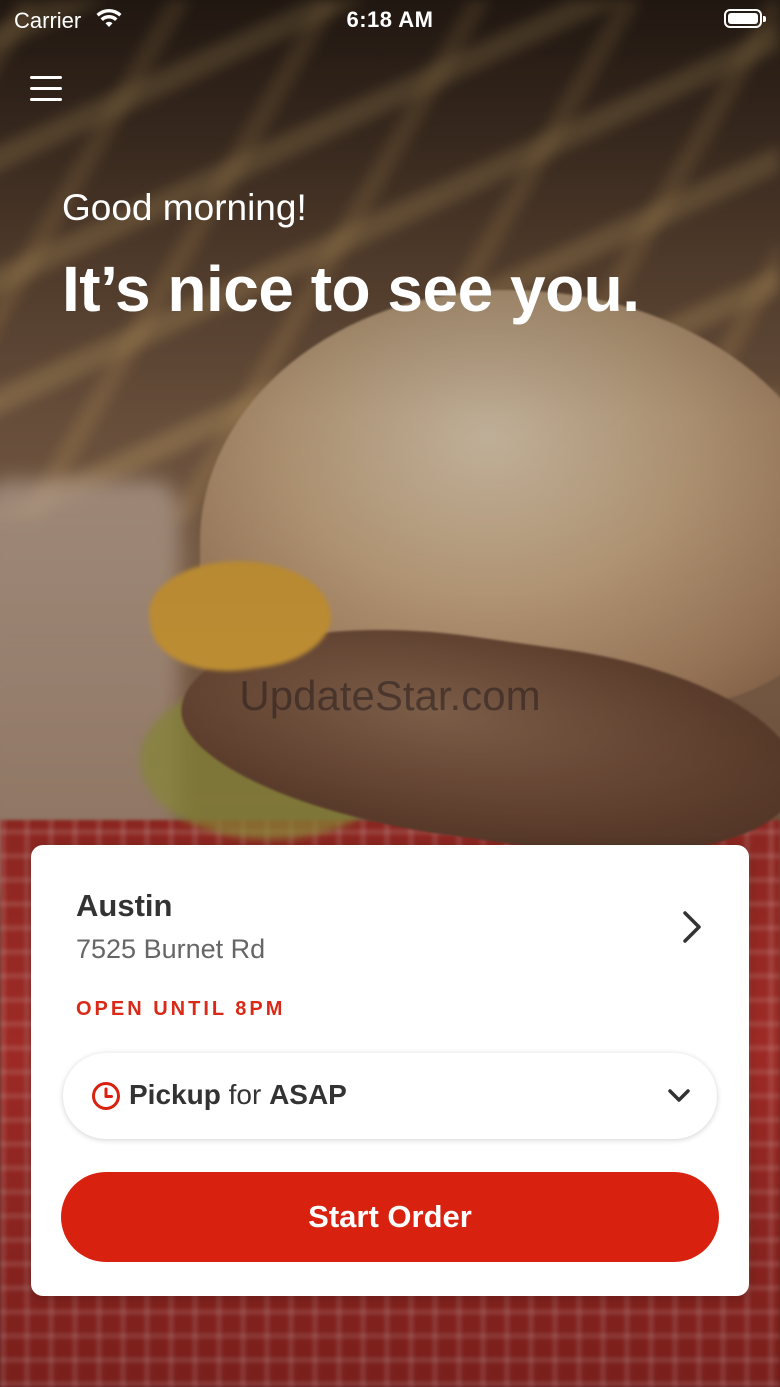 The image size is (780, 1387). What do you see at coordinates (308, 1094) in the screenshot?
I see `order-time: ASAP` at bounding box center [308, 1094].